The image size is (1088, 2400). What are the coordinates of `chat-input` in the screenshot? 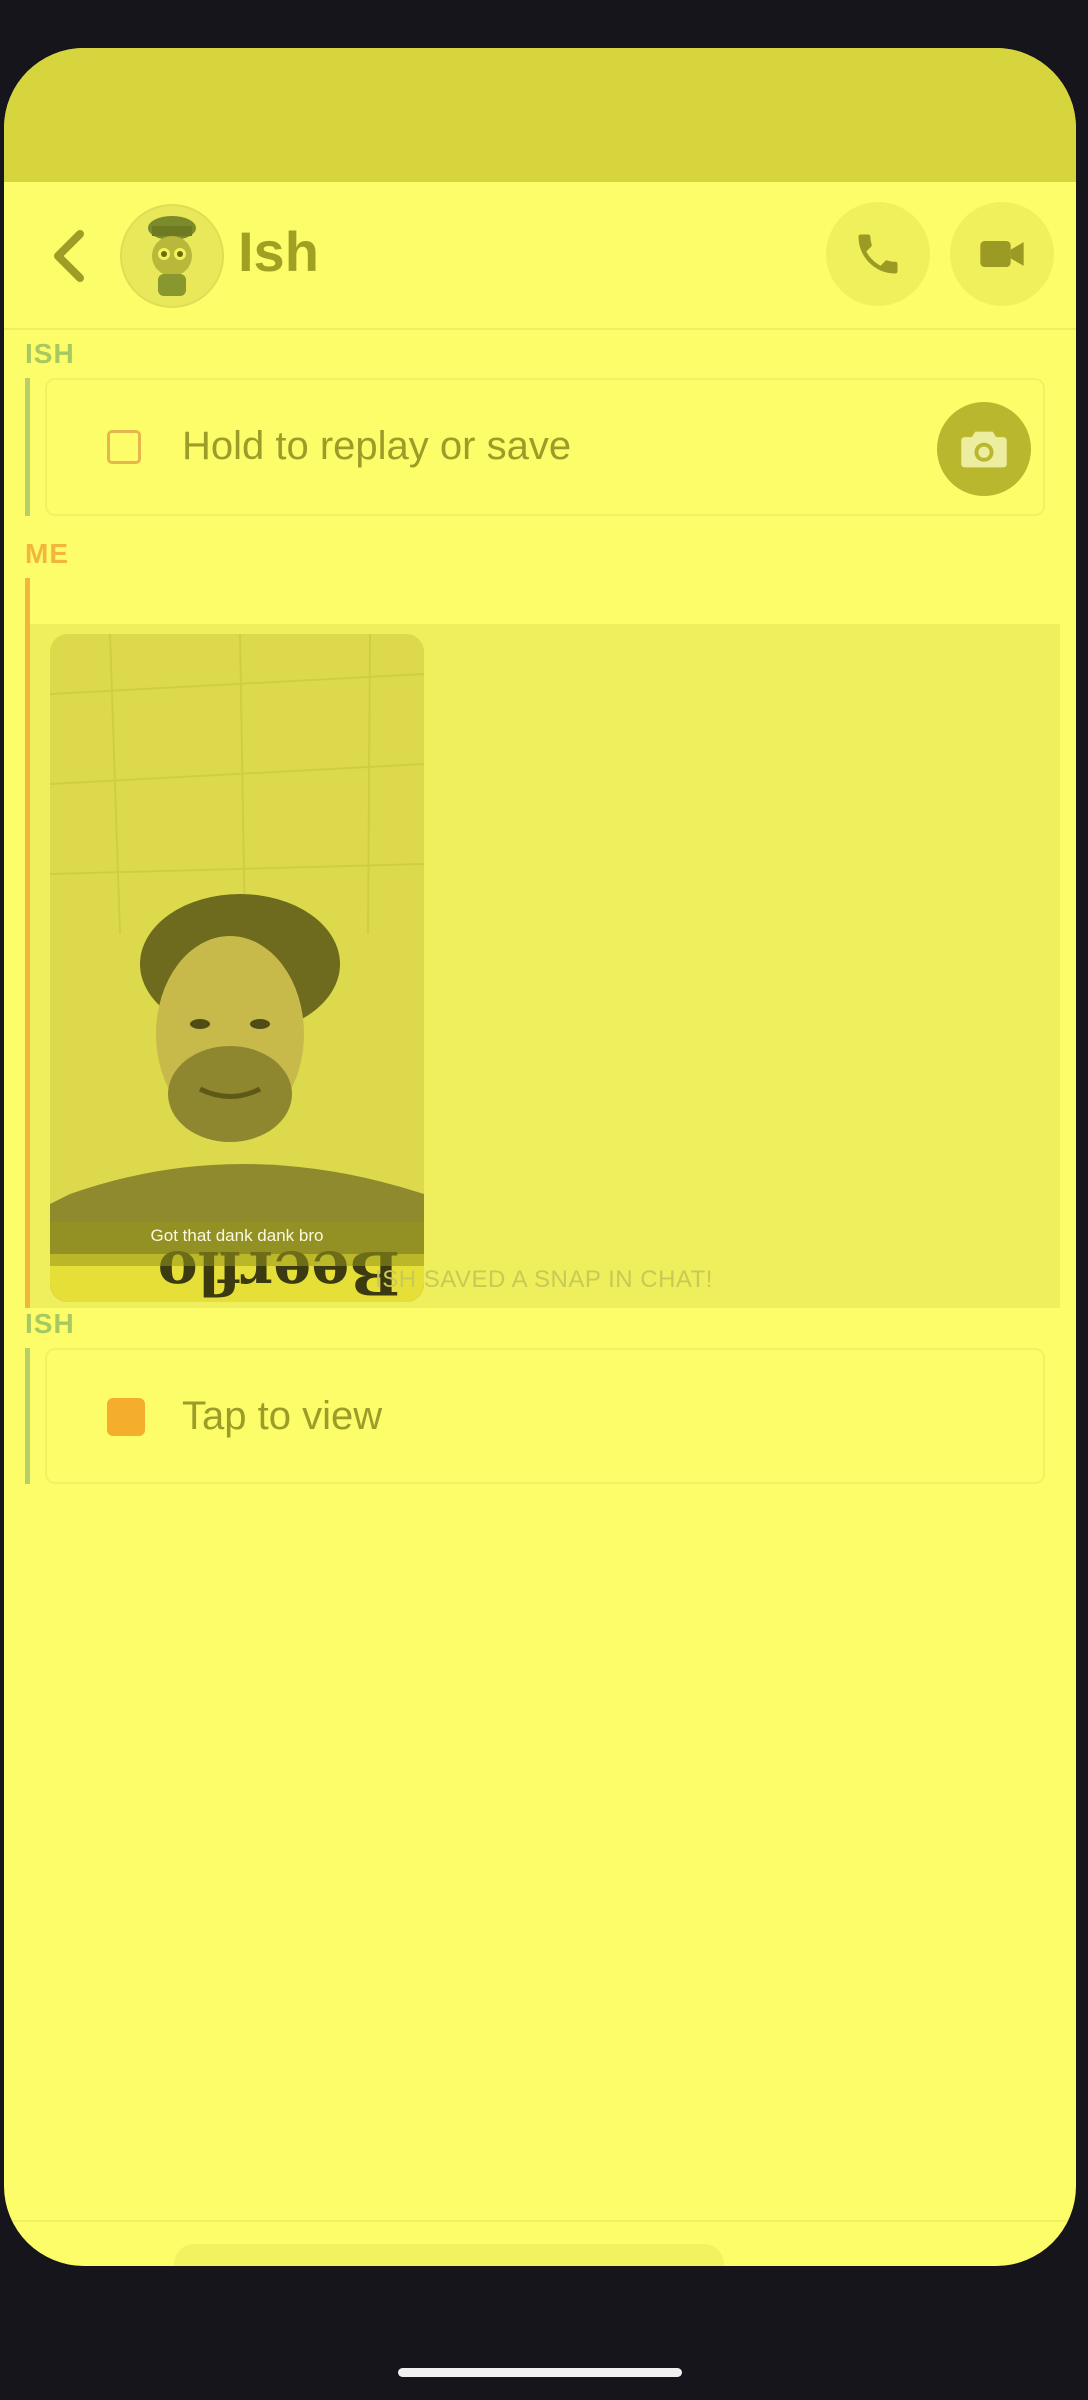 It's located at (449, 2255).